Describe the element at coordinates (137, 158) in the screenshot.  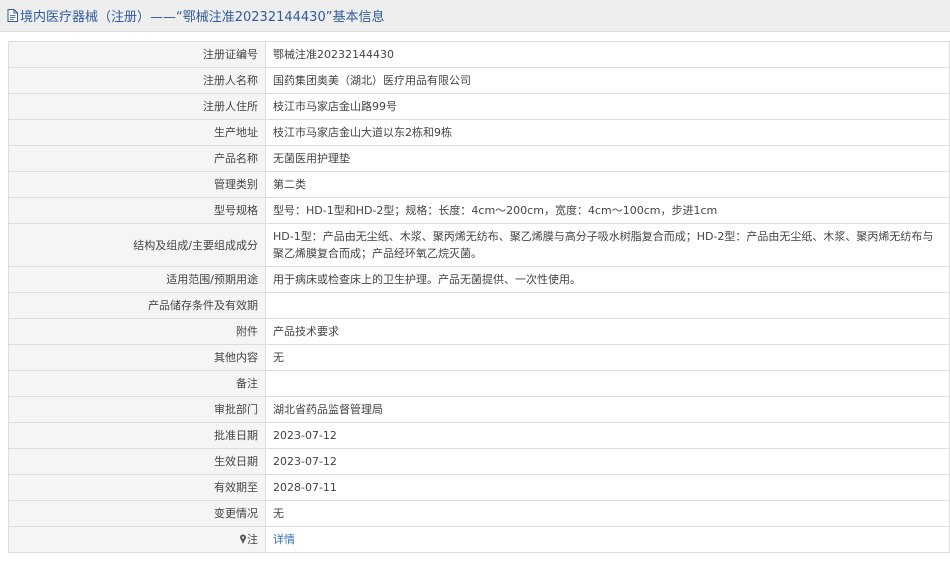
I see `row-label: 产品名称` at that location.